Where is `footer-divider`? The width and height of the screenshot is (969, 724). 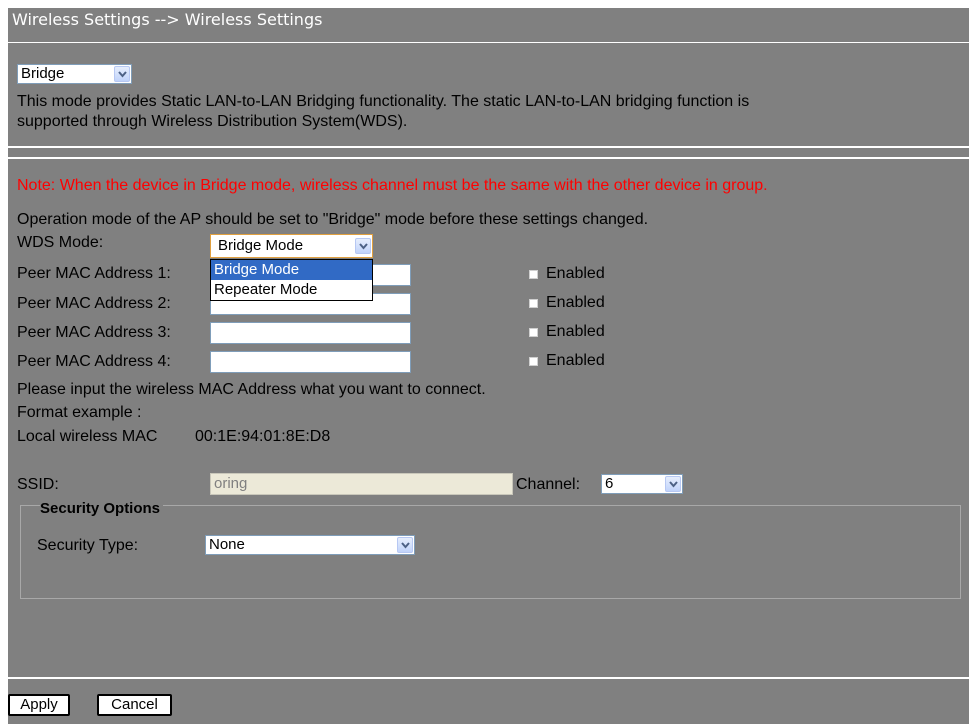
footer-divider is located at coordinates (488, 678).